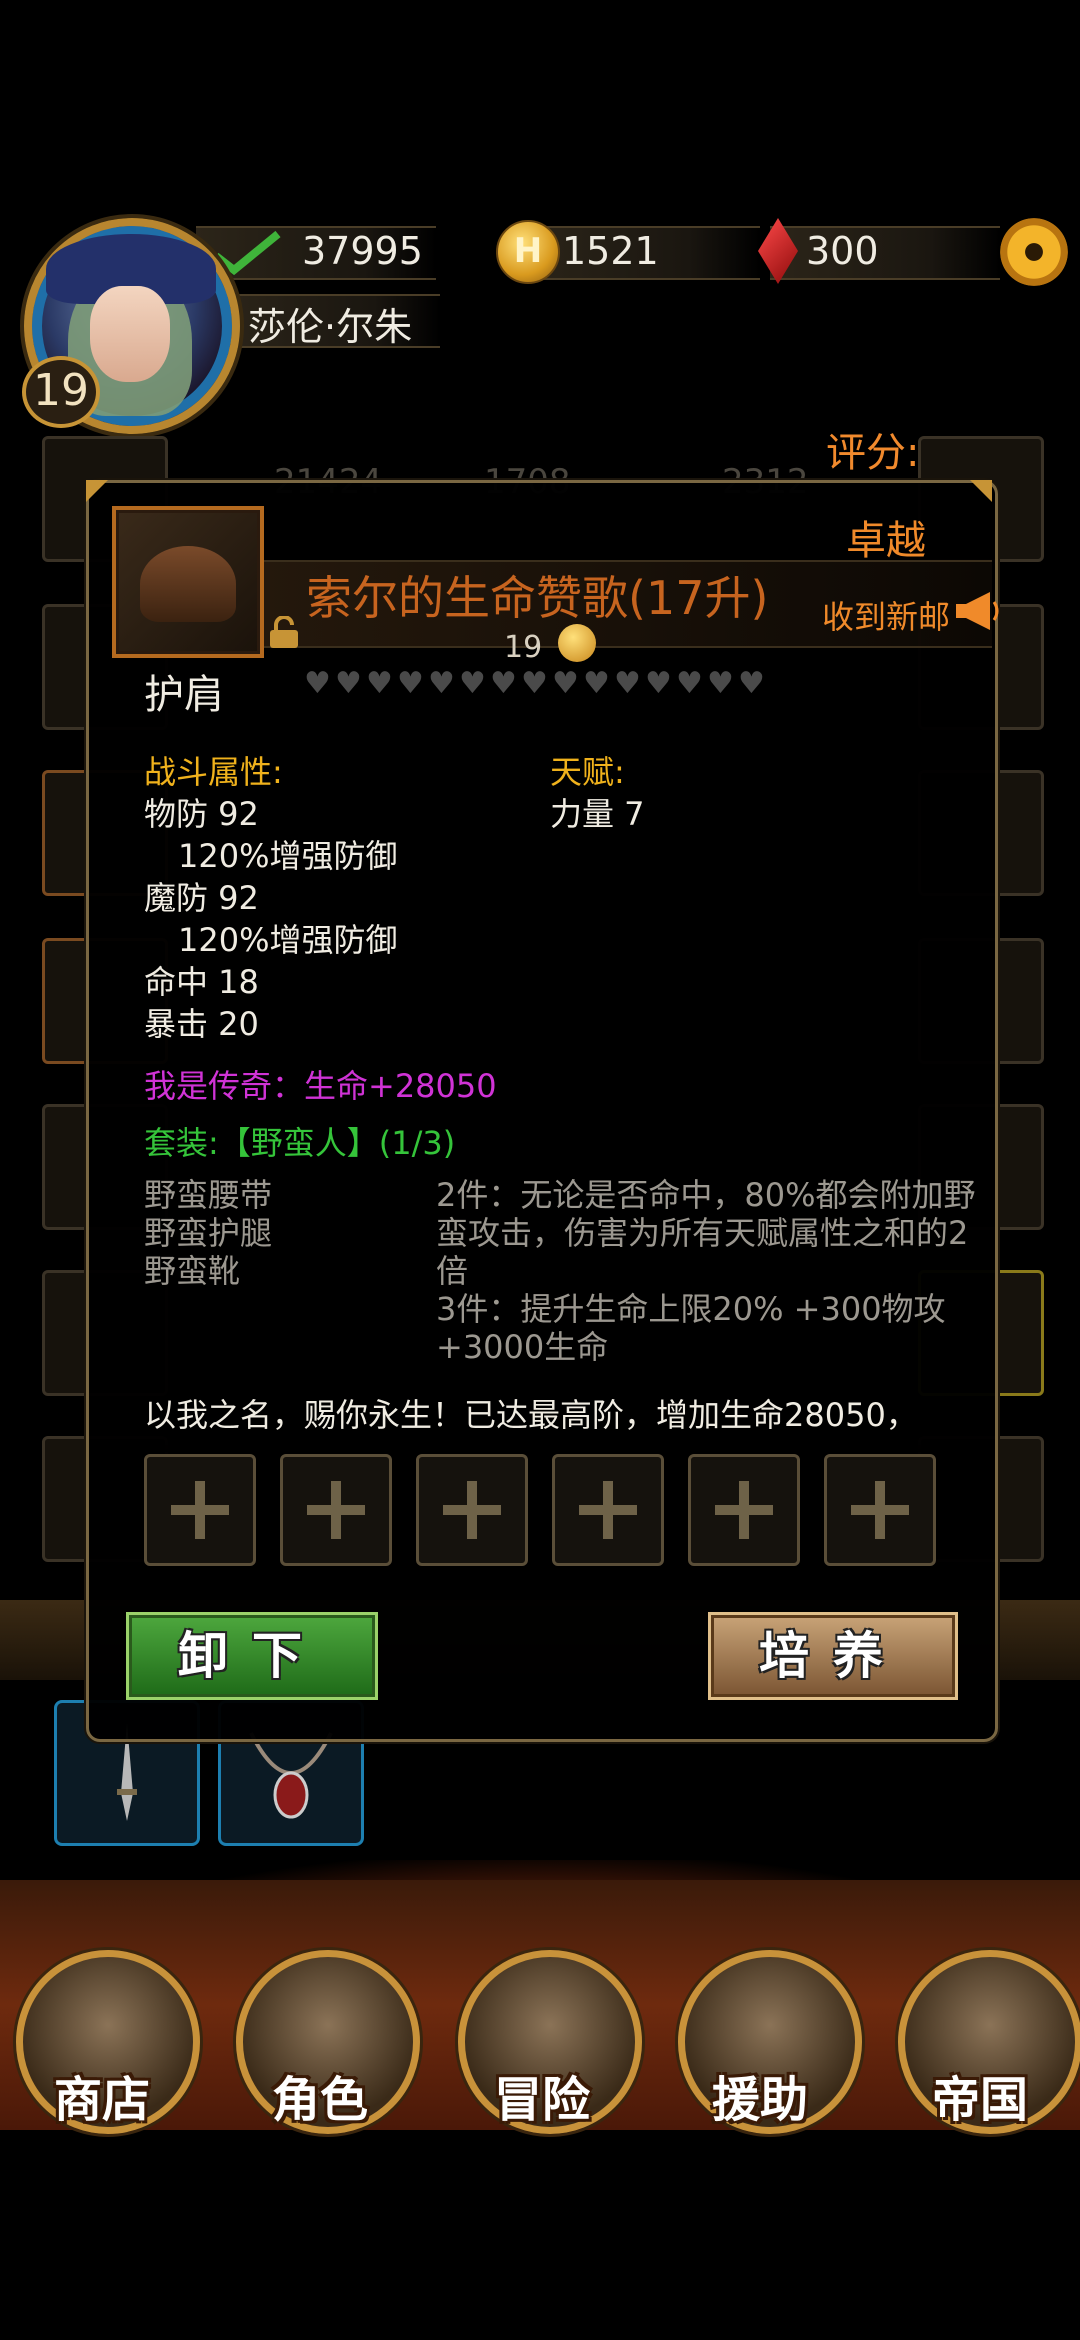 Image resolution: width=1080 pixels, height=2340 pixels. I want to click on combat-attr-line: 命中 18, so click(201, 982).